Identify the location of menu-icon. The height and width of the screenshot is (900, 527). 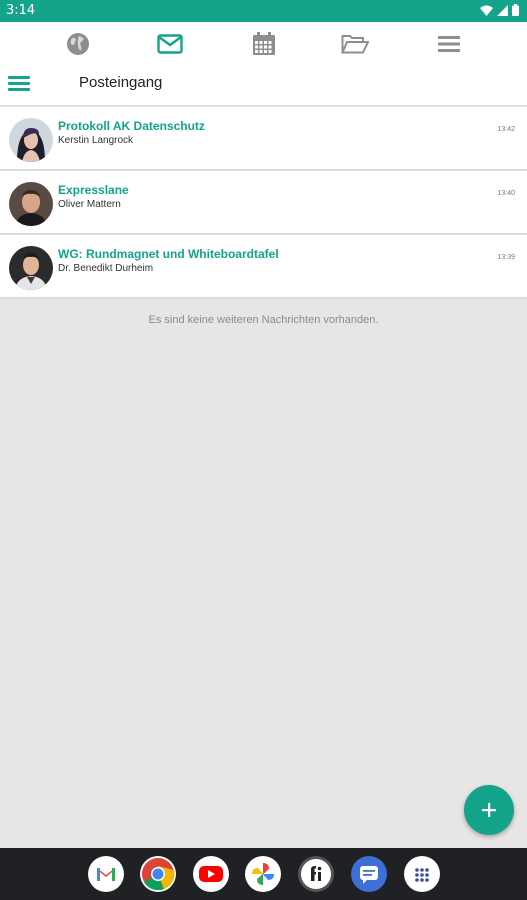
(449, 44).